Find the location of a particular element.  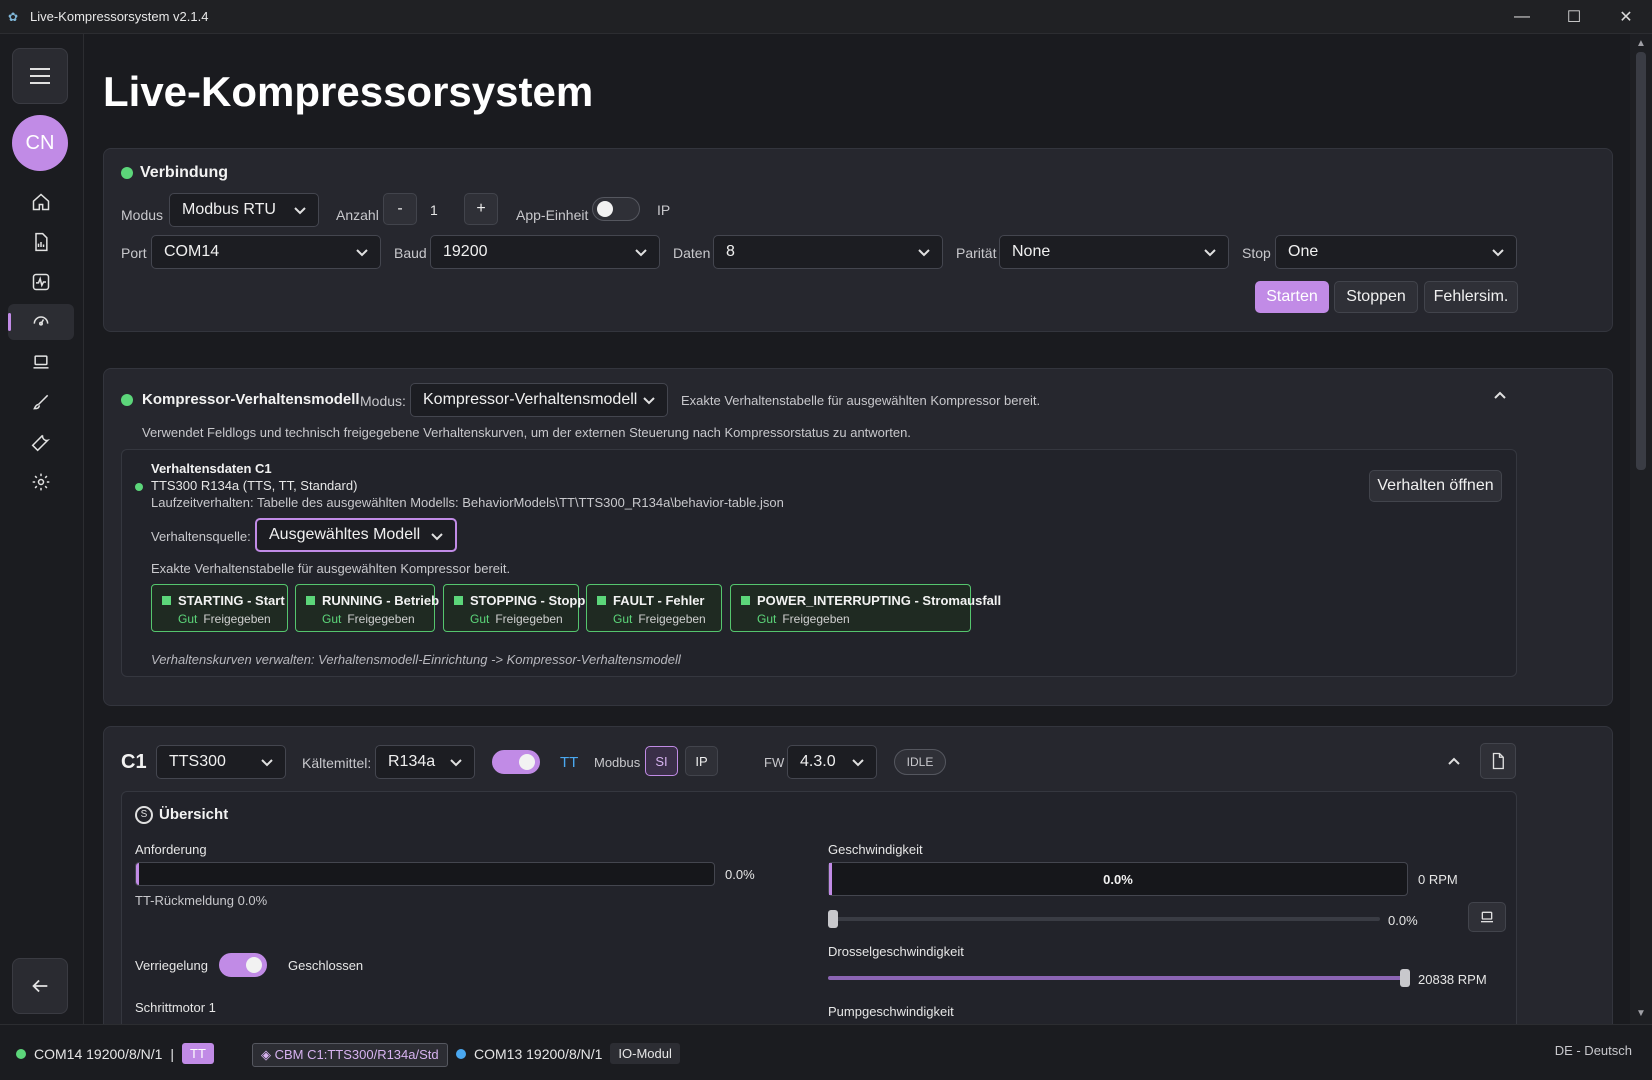

throttle-label: Drosselgeschwindigkeit is located at coordinates (896, 951).